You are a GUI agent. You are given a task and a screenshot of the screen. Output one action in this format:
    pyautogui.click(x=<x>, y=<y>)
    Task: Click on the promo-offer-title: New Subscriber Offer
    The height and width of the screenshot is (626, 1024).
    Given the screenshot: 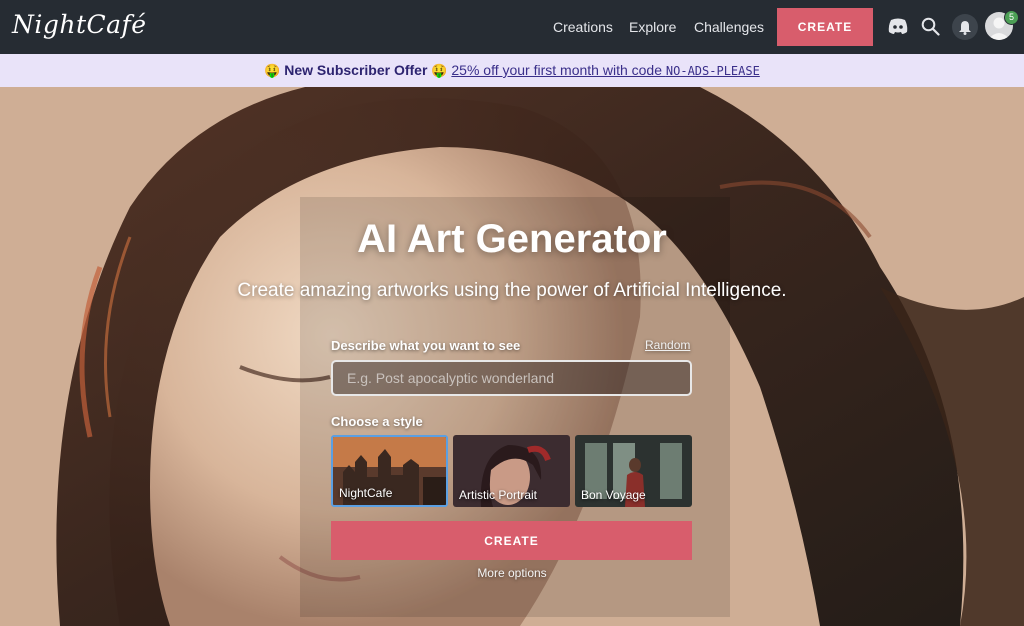 What is the action you would take?
    pyautogui.click(x=356, y=70)
    